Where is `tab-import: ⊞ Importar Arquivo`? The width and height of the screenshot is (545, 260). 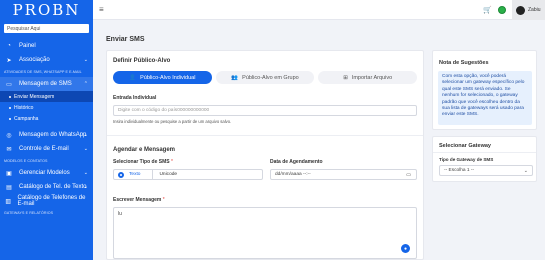
tab-import: ⊞ Importar Arquivo is located at coordinates (368, 77).